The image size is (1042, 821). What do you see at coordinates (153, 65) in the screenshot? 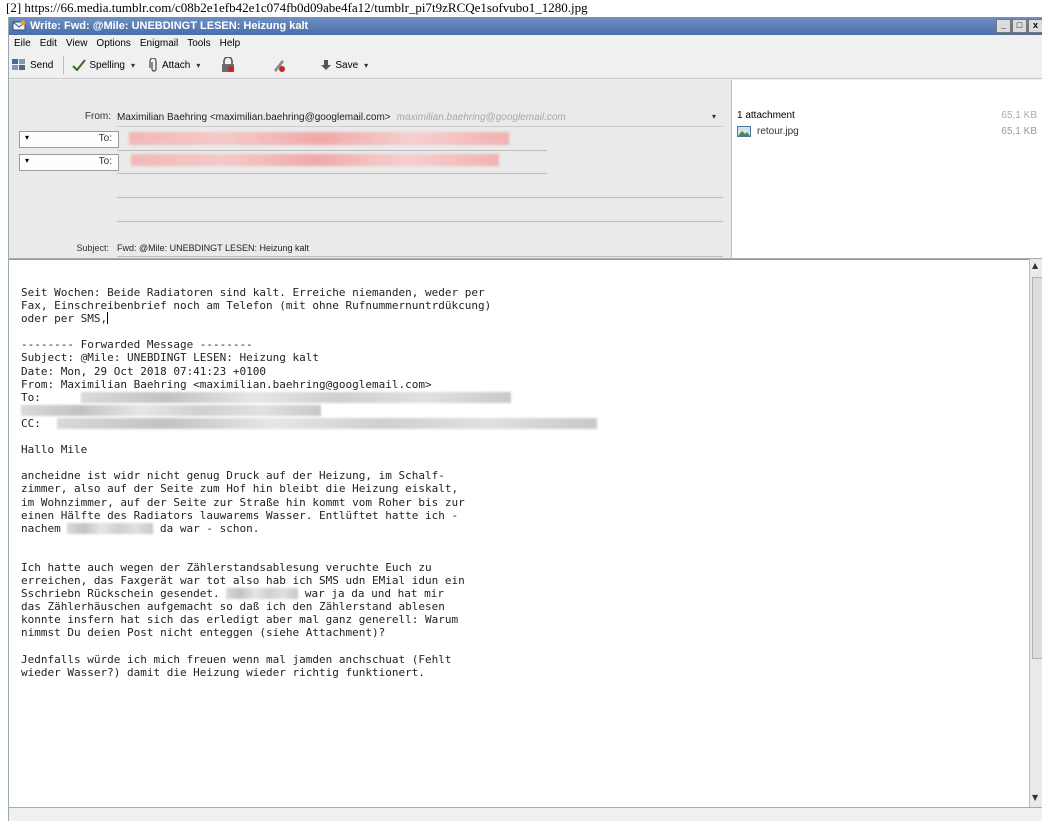
I see `paperclip-icon` at bounding box center [153, 65].